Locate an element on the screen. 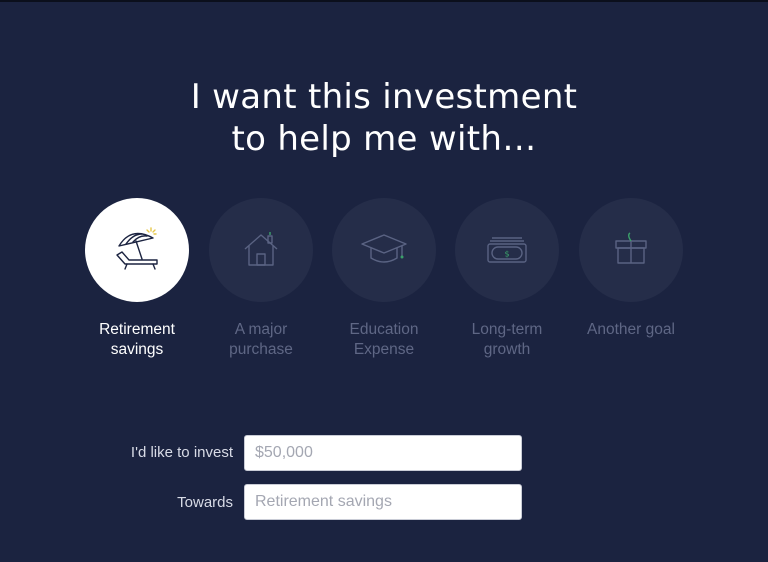 The image size is (768, 562). goal-label-line1: Long-term is located at coordinates (507, 329).